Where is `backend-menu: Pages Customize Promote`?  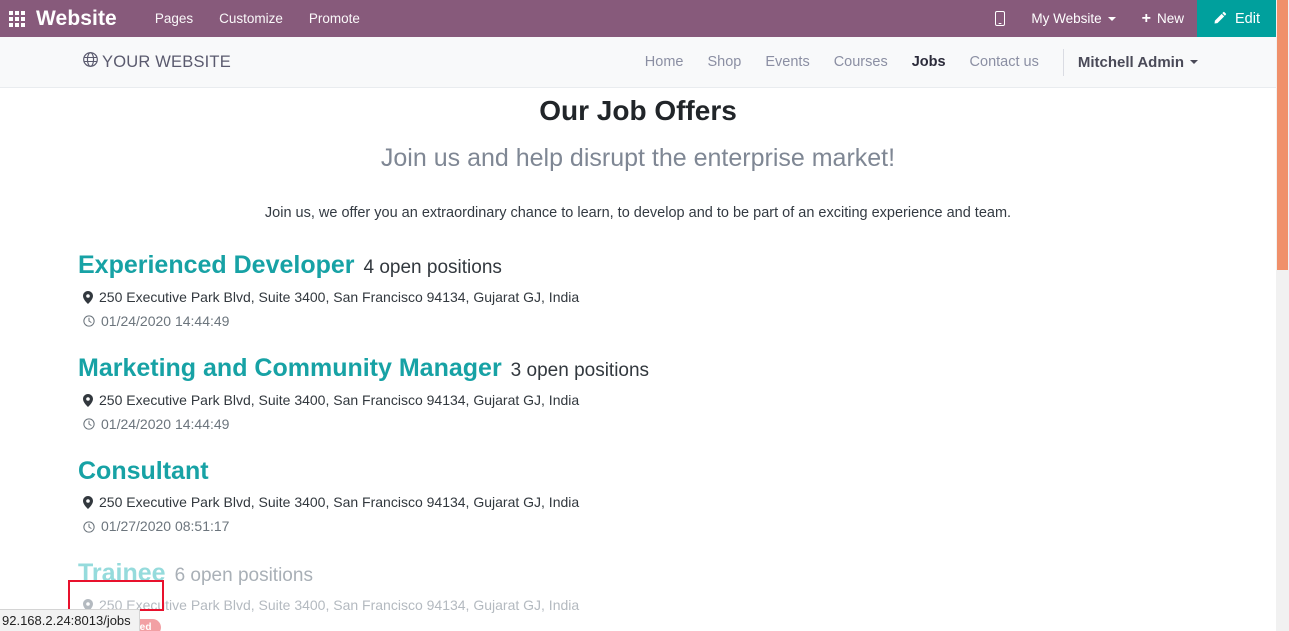 backend-menu: Pages Customize Promote is located at coordinates (257, 18).